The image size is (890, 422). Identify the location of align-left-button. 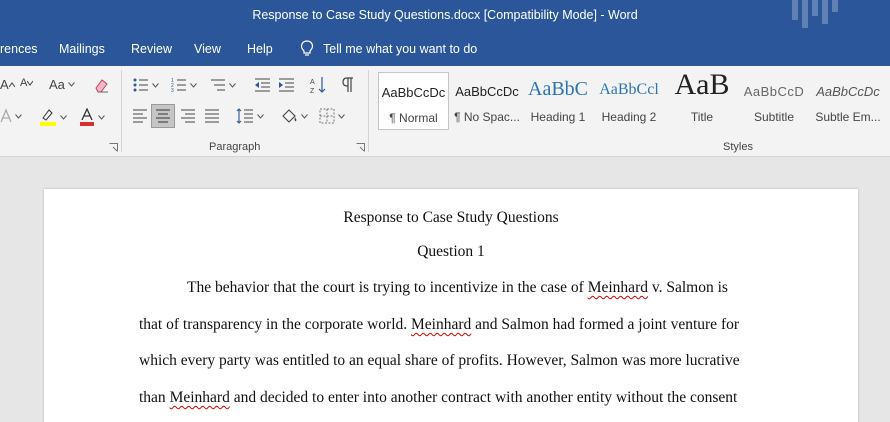
(140, 116).